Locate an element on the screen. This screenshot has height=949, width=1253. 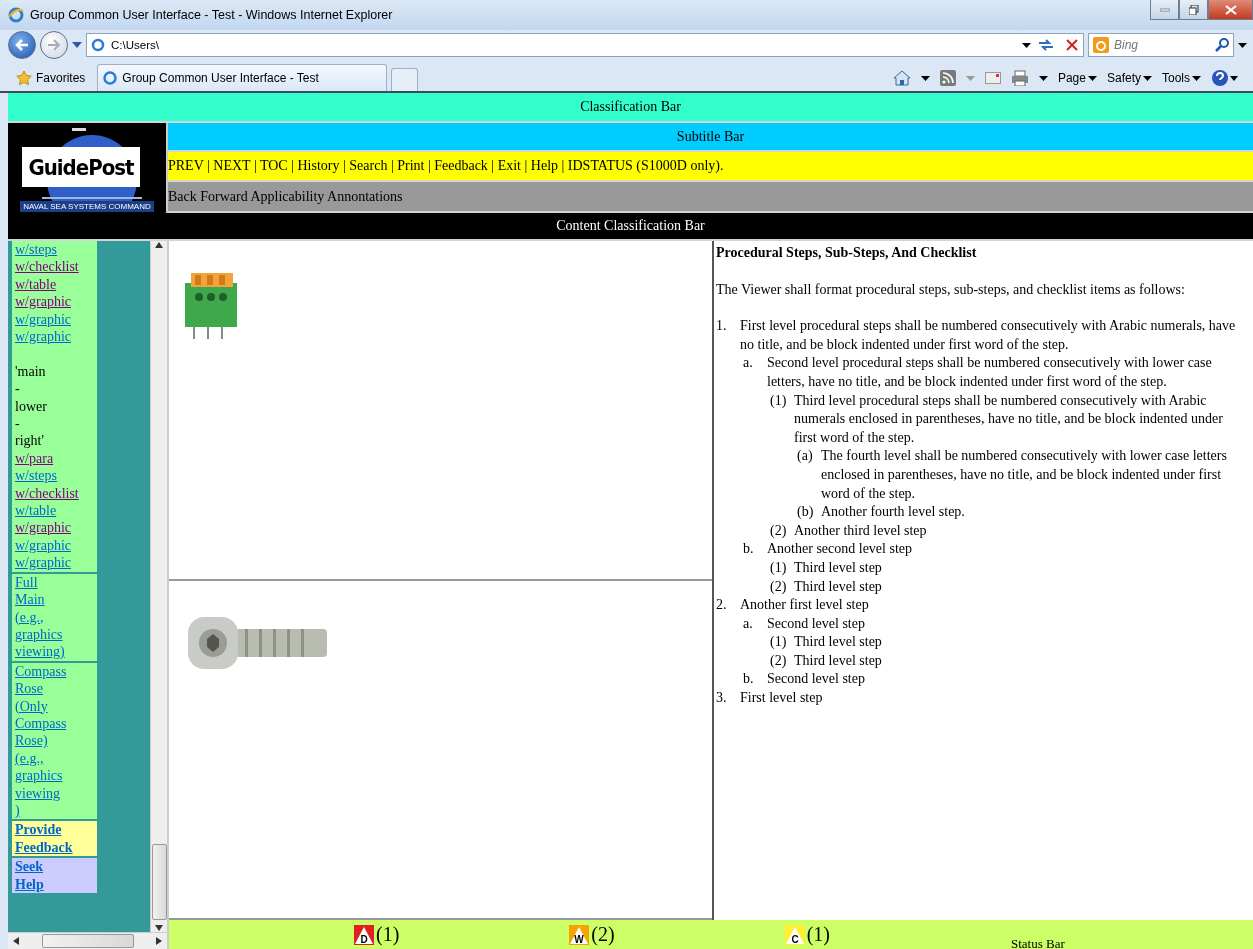
step-text: First level step is located at coordinates (781, 698).